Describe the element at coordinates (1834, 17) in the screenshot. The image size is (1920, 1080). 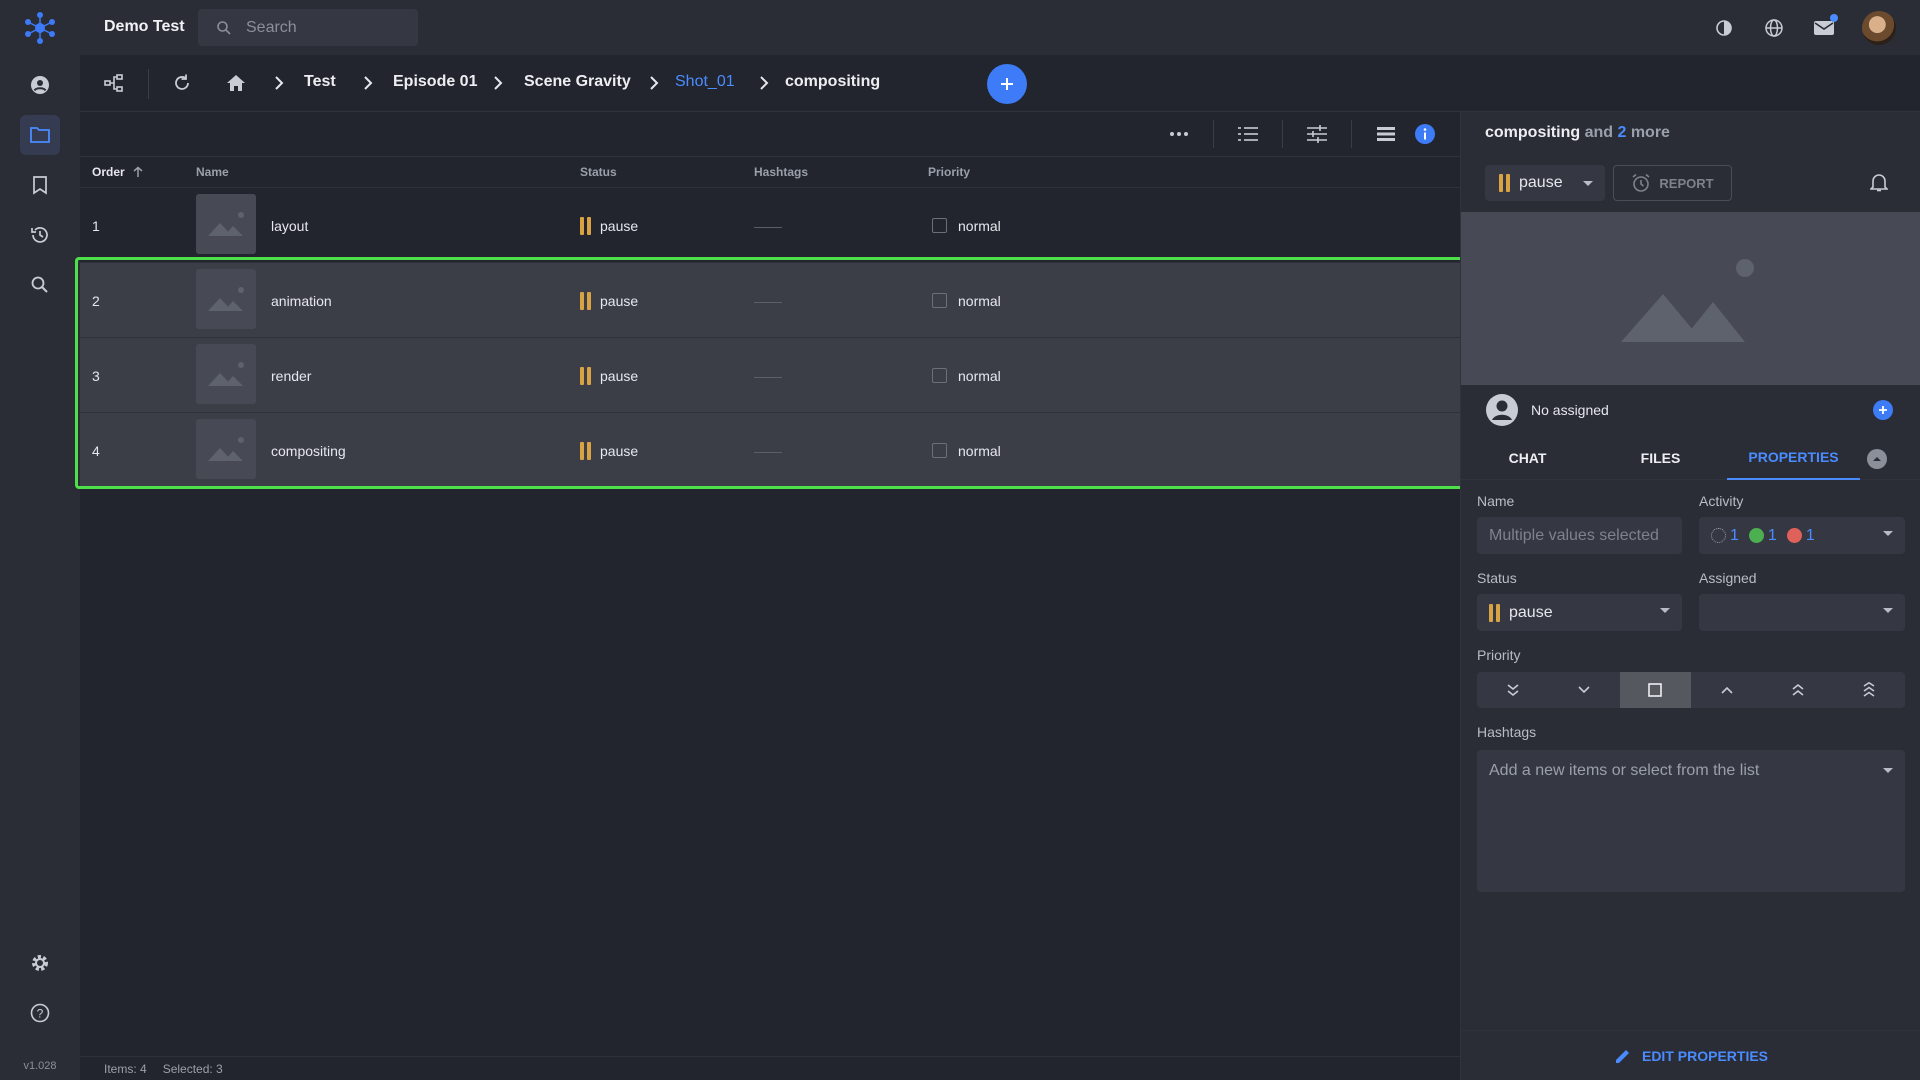
I see `unread-indicator` at that location.